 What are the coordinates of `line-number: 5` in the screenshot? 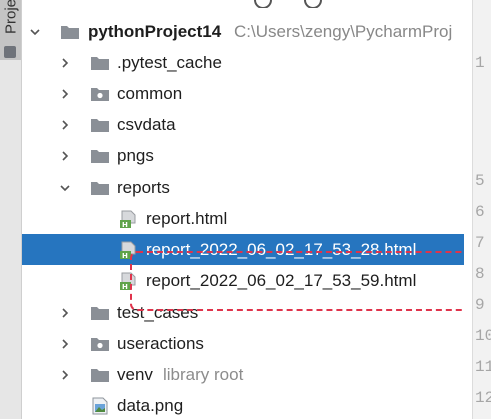 It's located at (480, 181).